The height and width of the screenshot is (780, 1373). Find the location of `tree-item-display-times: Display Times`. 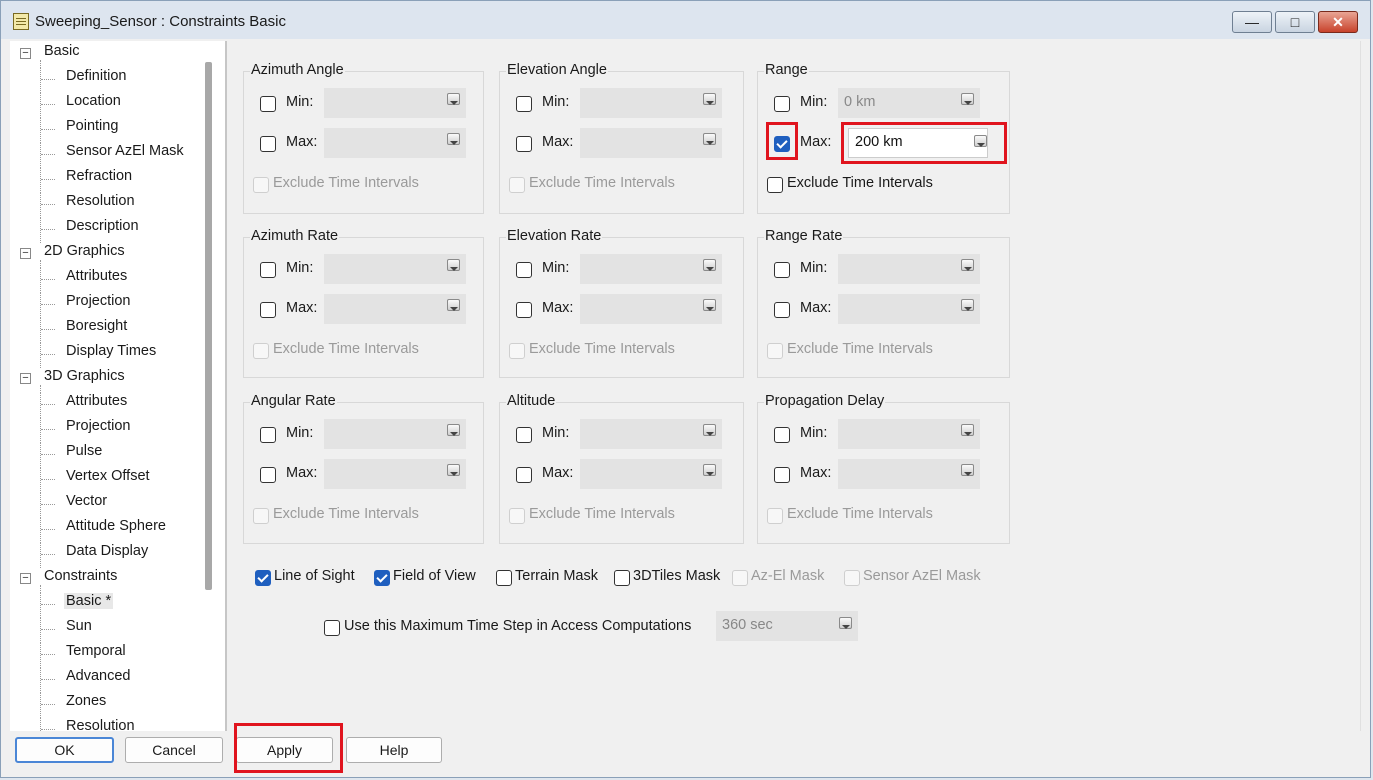

tree-item-display-times: Display Times is located at coordinates (111, 351).